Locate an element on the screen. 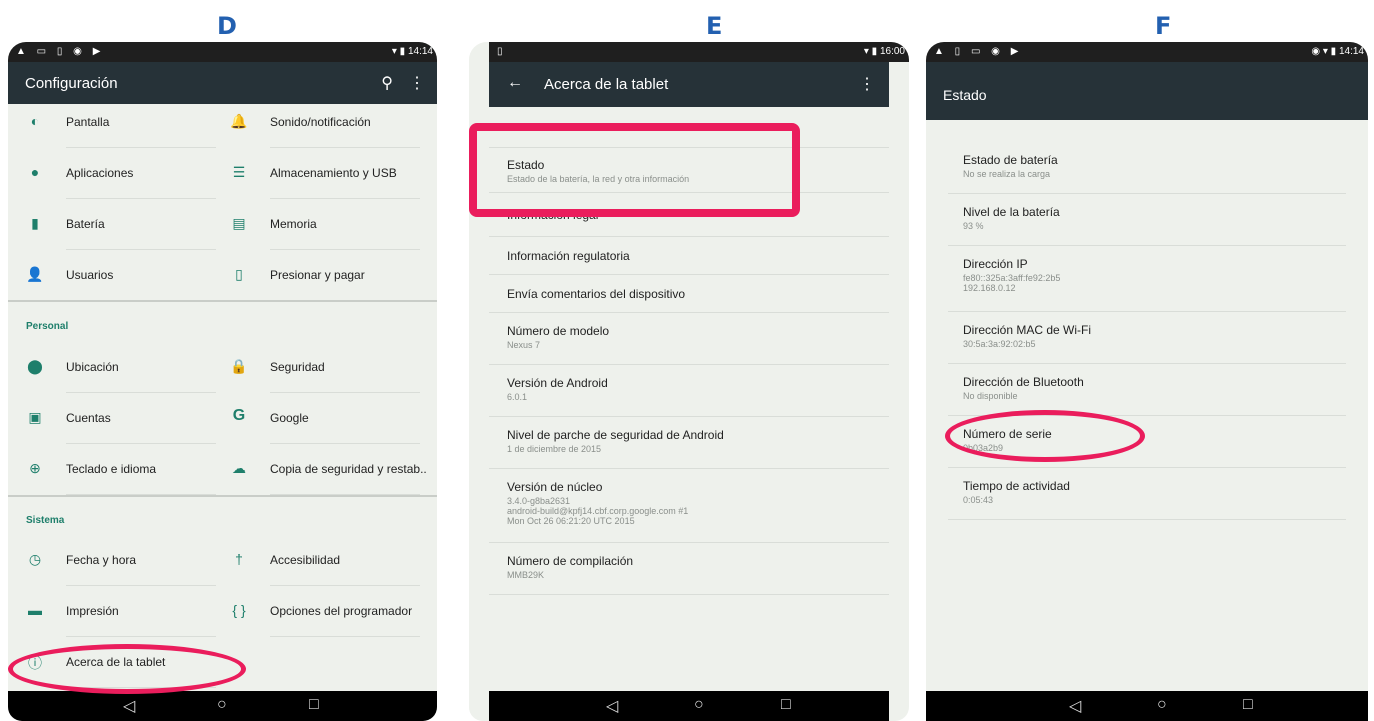 This screenshot has width=1374, height=721. list-item-title: Nivel de la batería is located at coordinates (1011, 212).